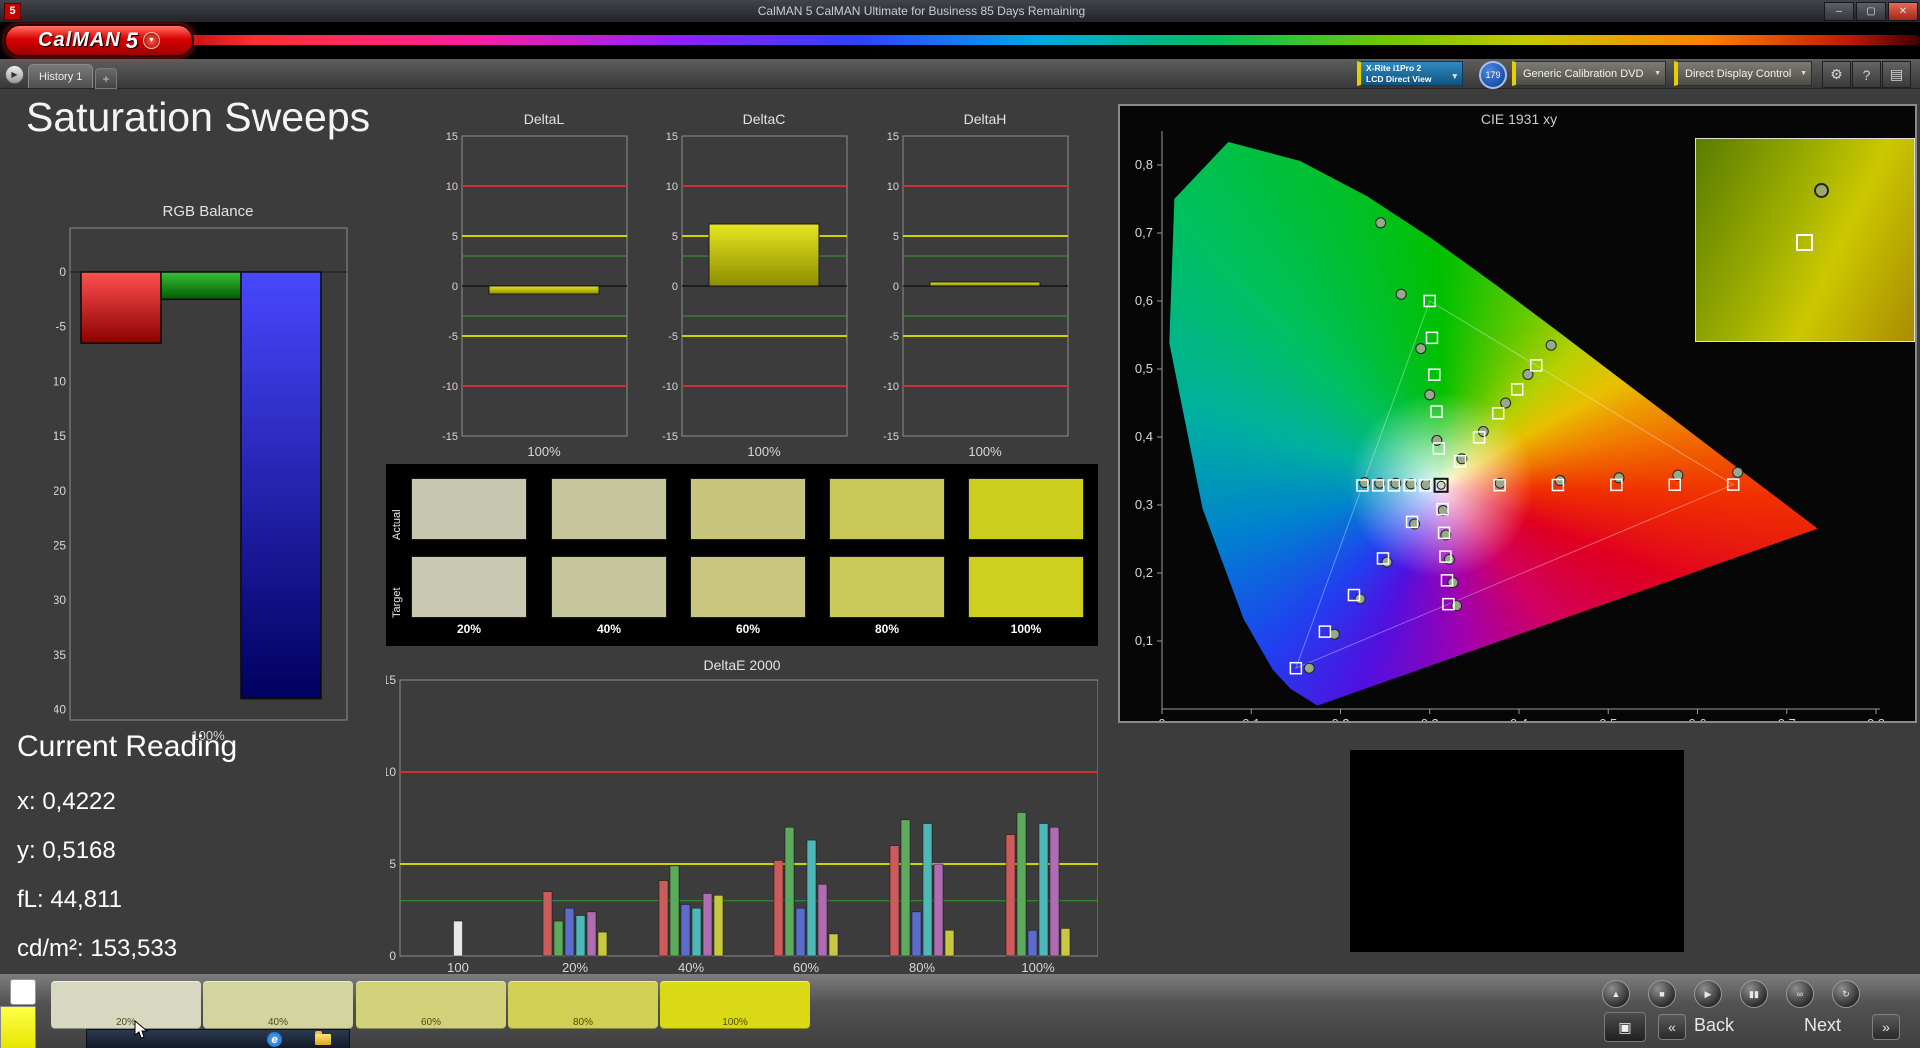  What do you see at coordinates (1846, 994) in the screenshot?
I see `refresh-button: ↻` at bounding box center [1846, 994].